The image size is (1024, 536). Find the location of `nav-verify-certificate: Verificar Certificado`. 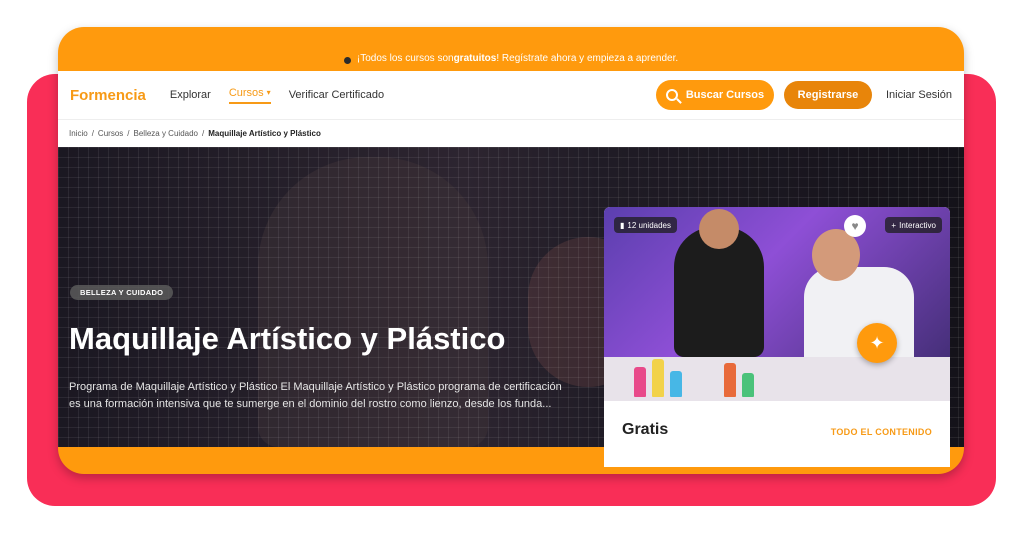

nav-verify-certificate: Verificar Certificado is located at coordinates (336, 95).